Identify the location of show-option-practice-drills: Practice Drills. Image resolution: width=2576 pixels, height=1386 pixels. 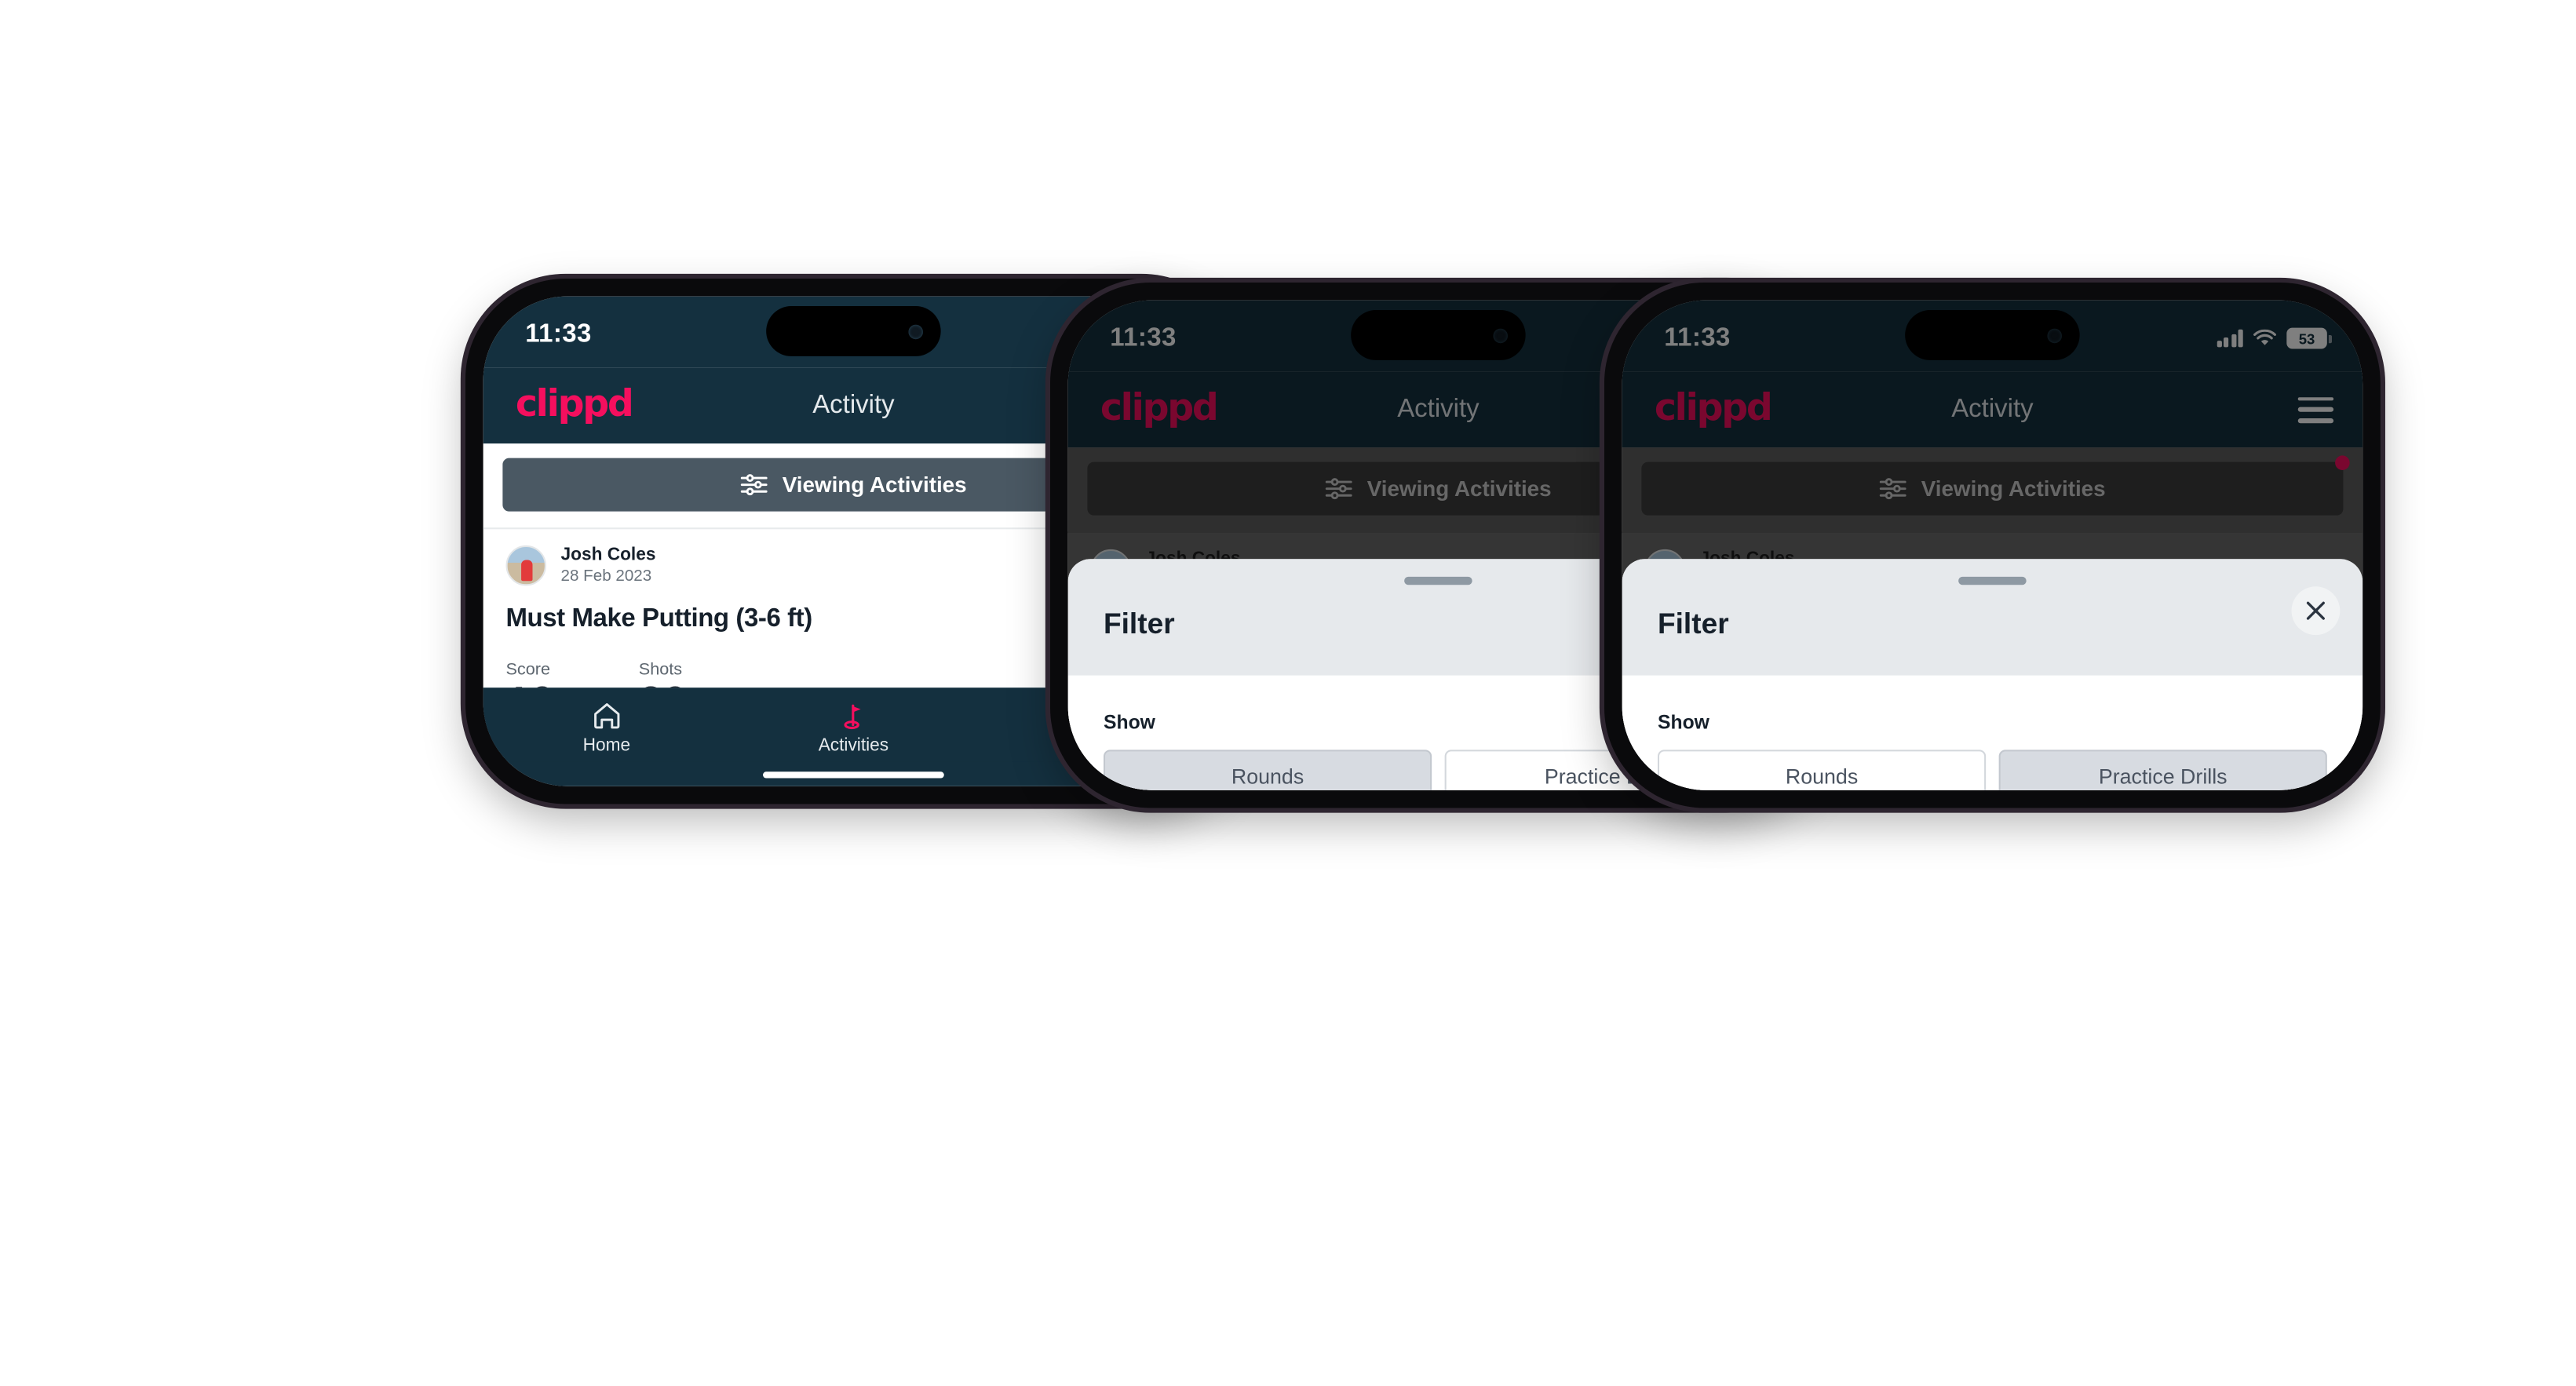
(2162, 770).